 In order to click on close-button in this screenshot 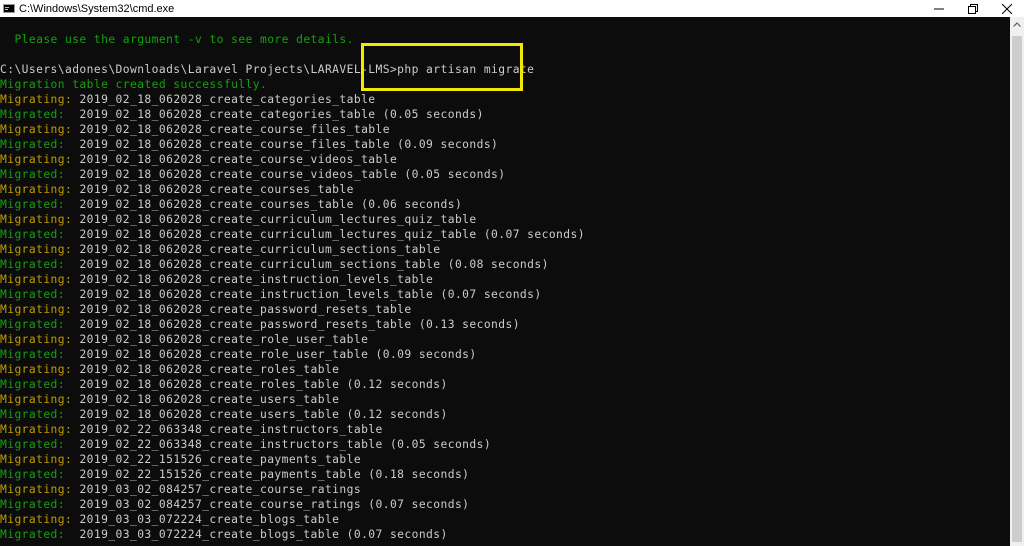, I will do `click(1007, 8)`.